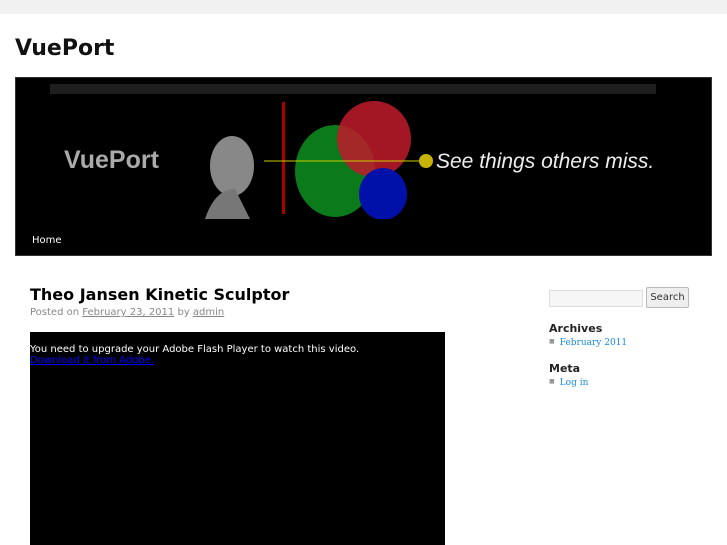 This screenshot has width=727, height=545. Describe the element at coordinates (588, 343) in the screenshot. I see `archive-link: February 2011` at that location.